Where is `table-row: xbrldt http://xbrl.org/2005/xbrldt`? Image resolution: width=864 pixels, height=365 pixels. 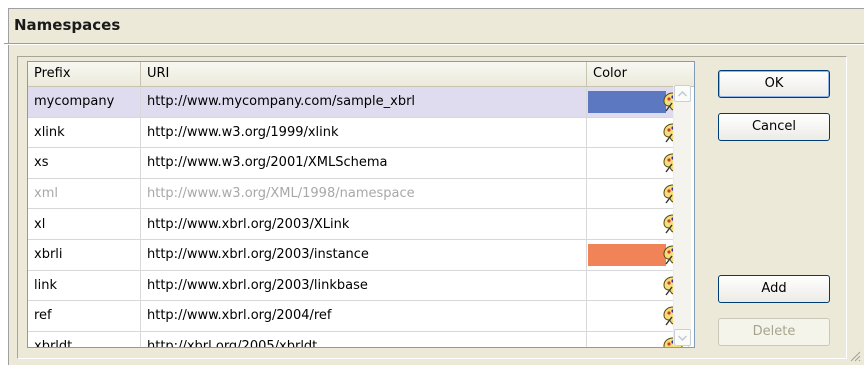 table-row: xbrldt http://xbrl.org/2005/xbrldt is located at coordinates (358, 339).